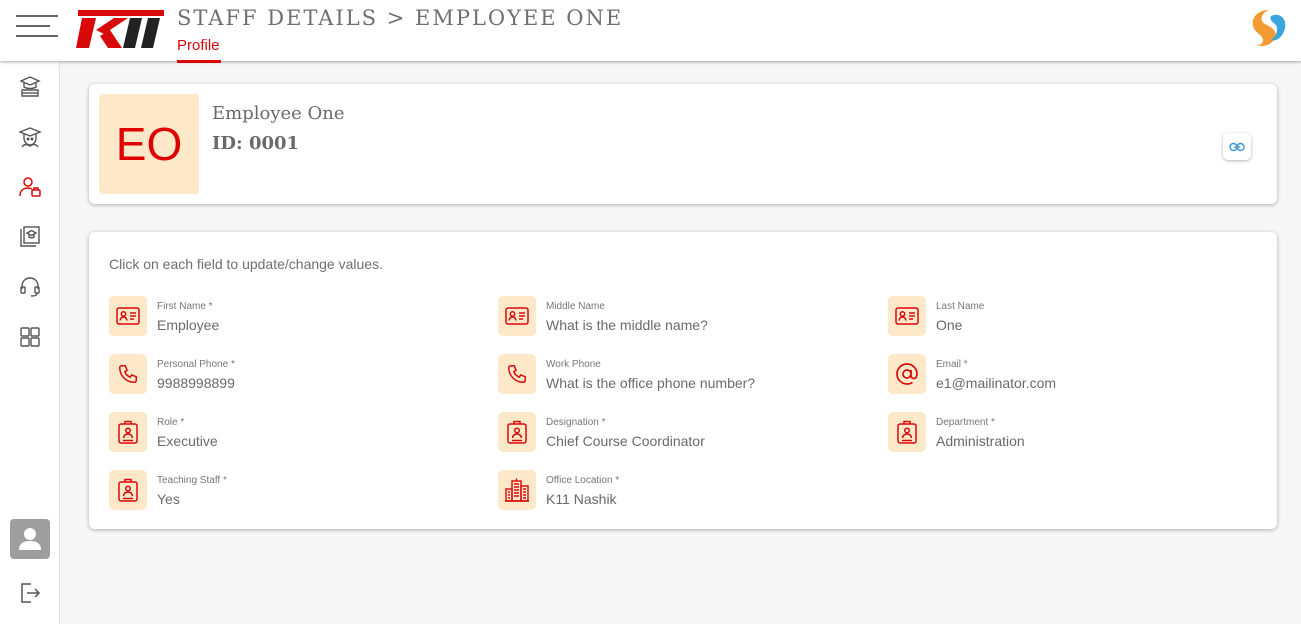  Describe the element at coordinates (192, 480) in the screenshot. I see `field-label: Teaching Staff *` at that location.